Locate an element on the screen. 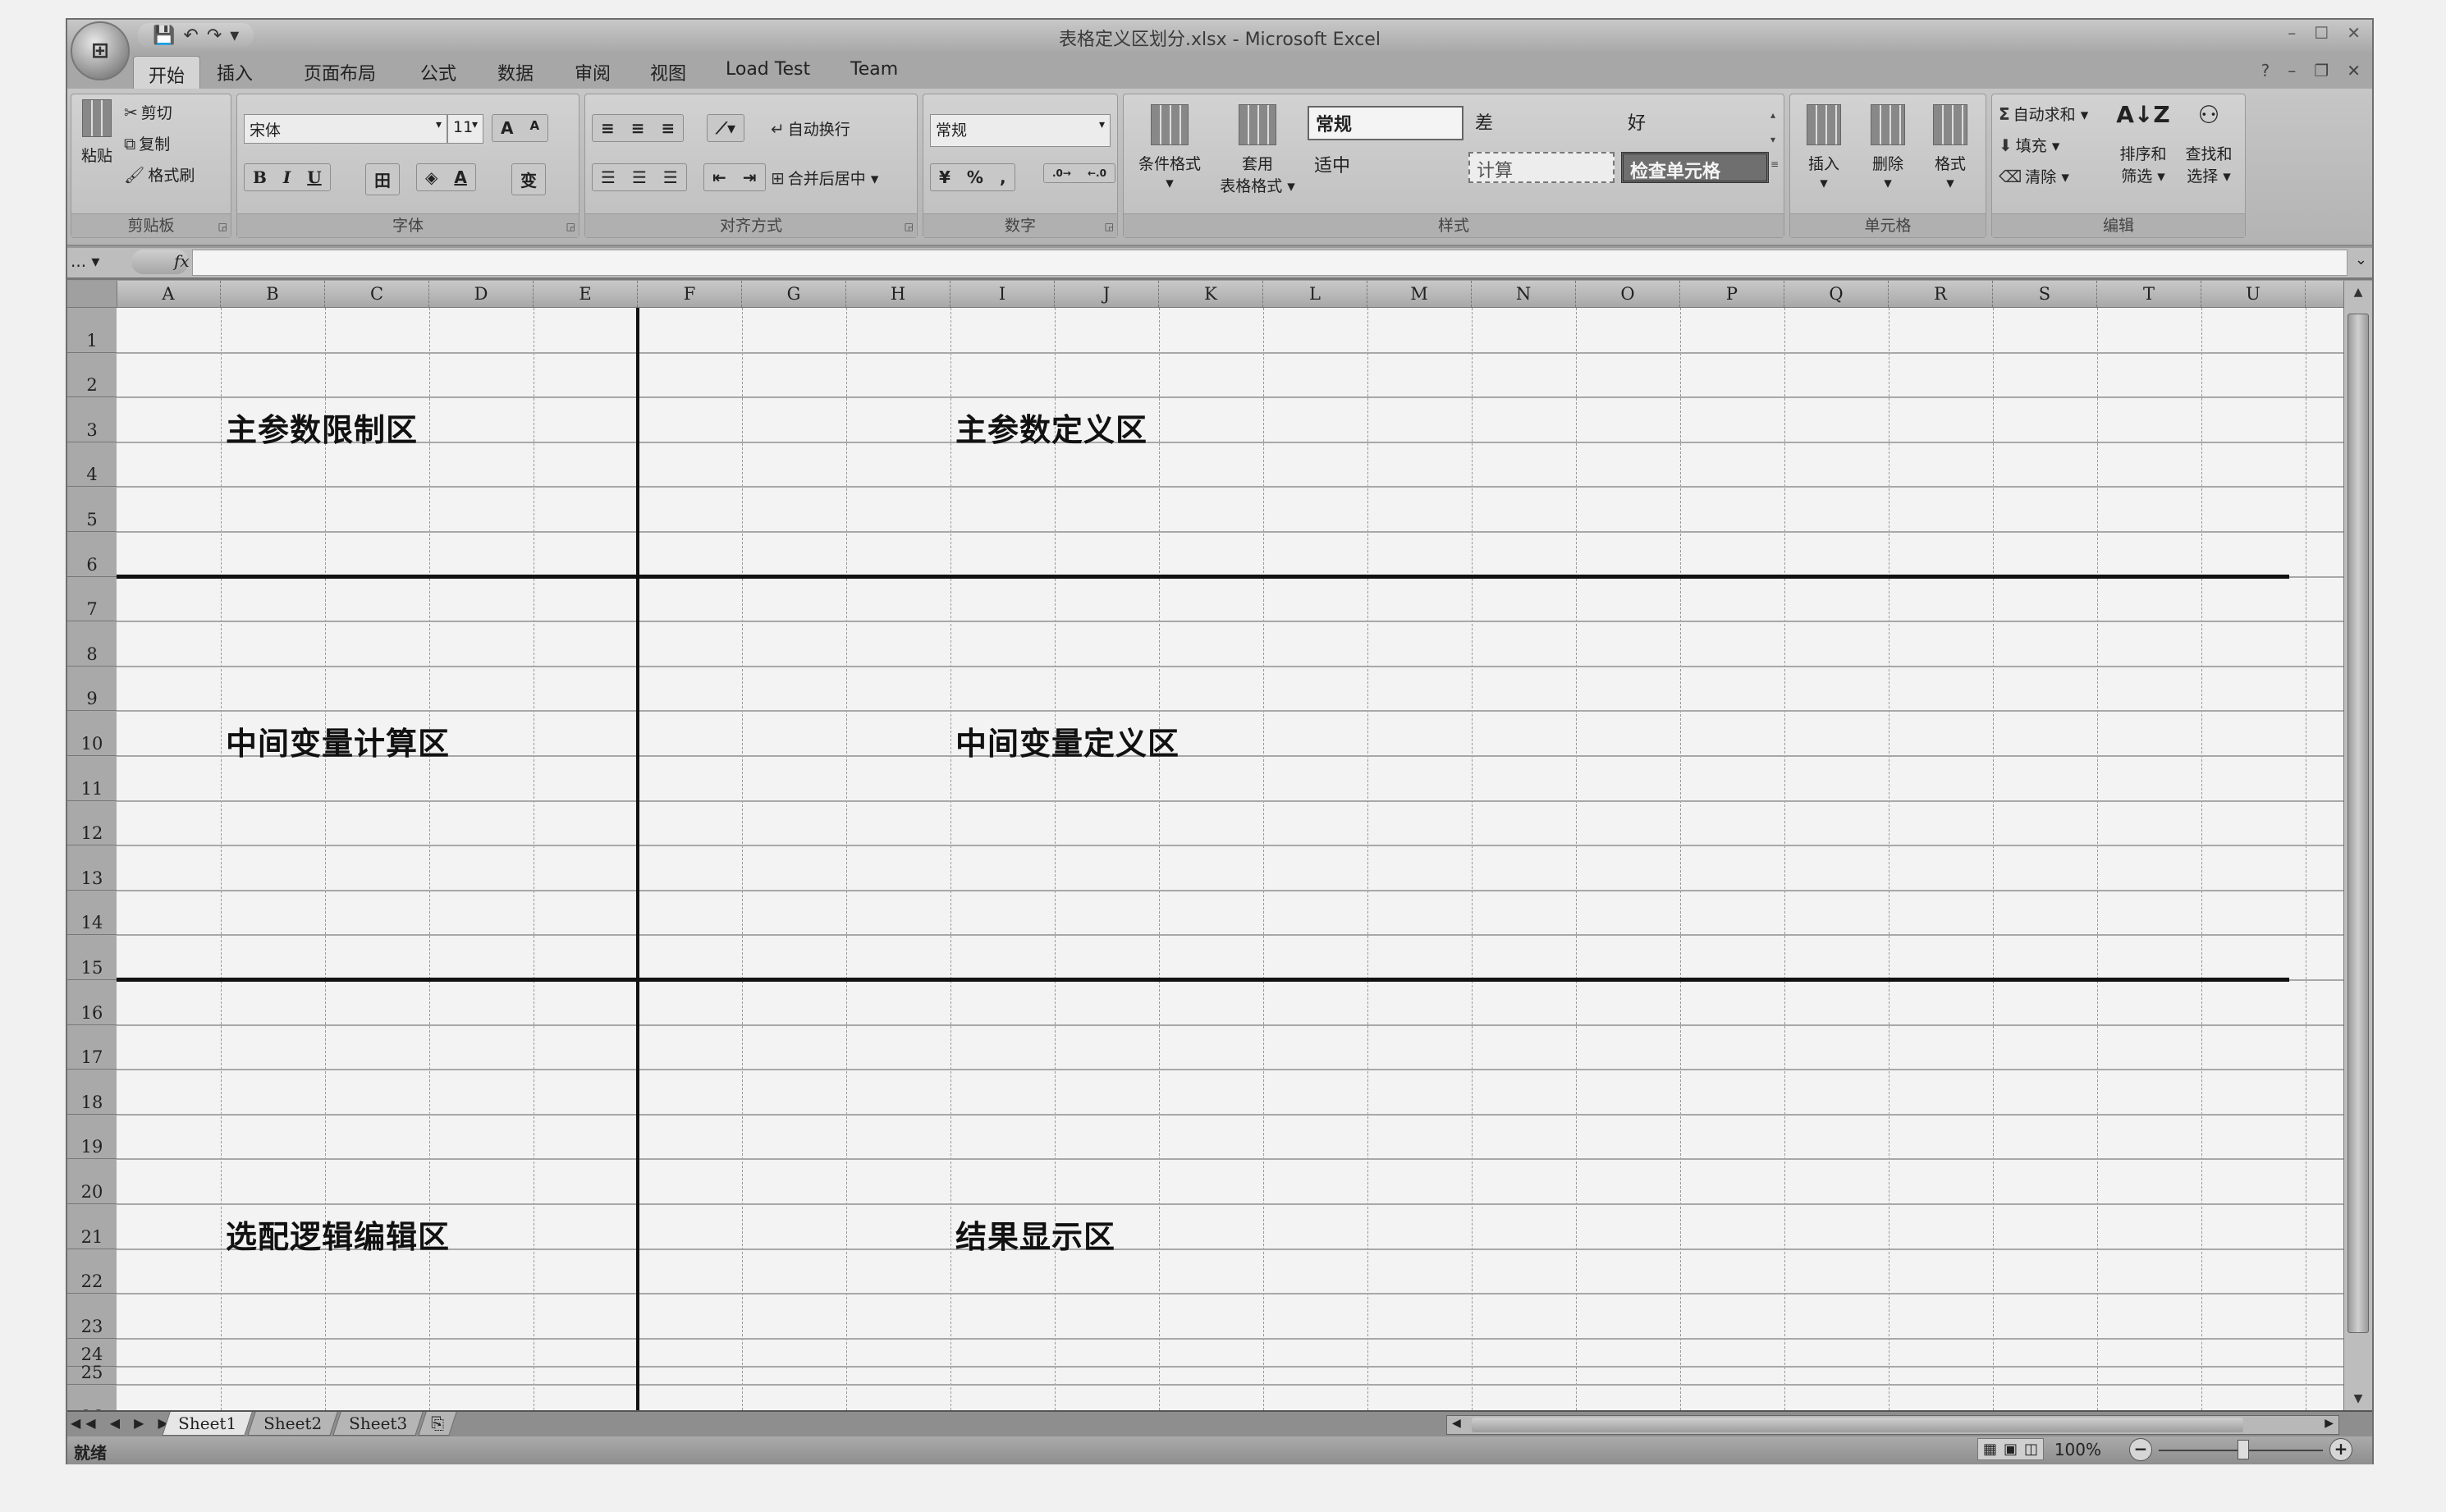 This screenshot has height=1512, width=2446. increase-indent-icon: ⇥ is located at coordinates (750, 177).